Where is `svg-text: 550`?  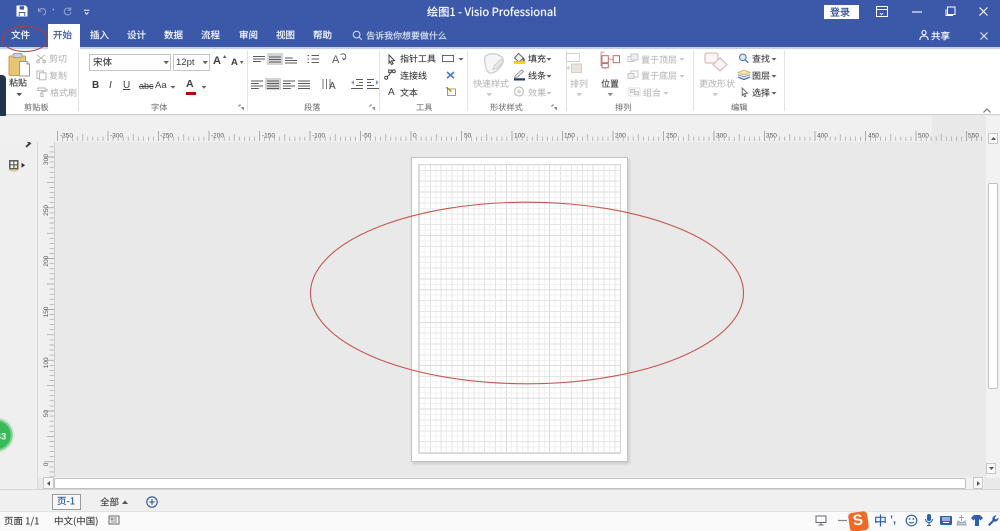
svg-text: 550 is located at coordinates (973, 136).